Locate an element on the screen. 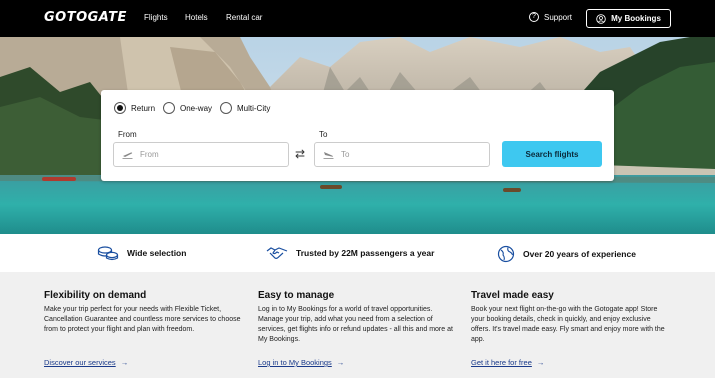 This screenshot has height=378, width=715. trip-type-multi-city-label: Multi-City is located at coordinates (254, 108).